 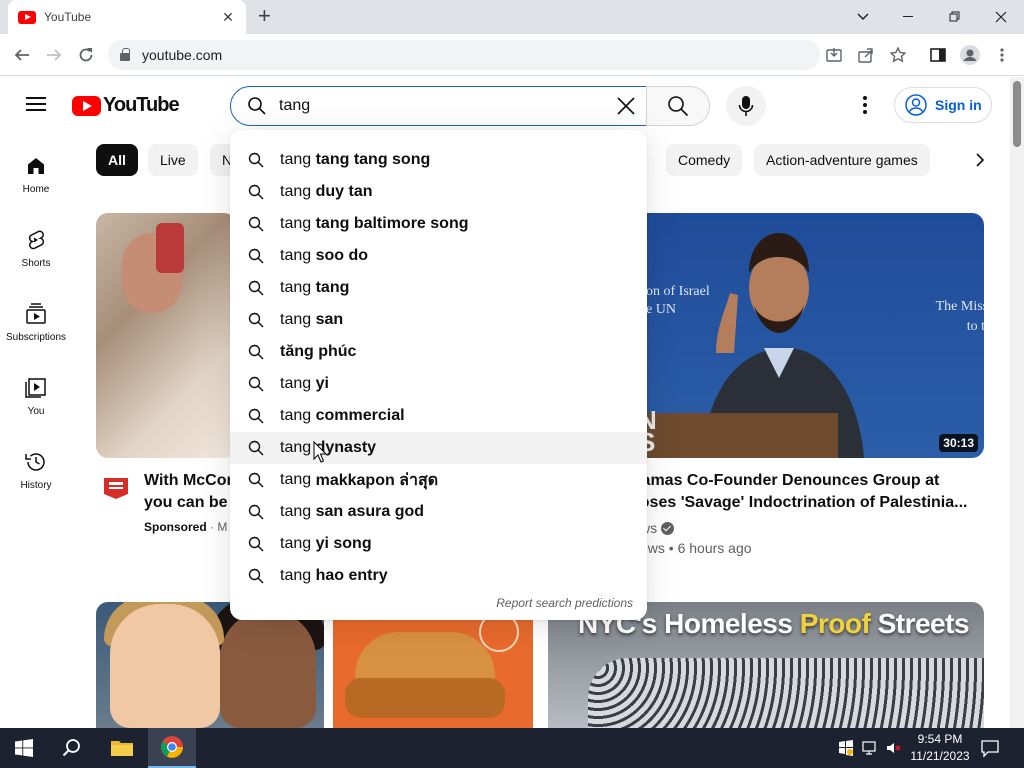 What do you see at coordinates (898, 55) in the screenshot?
I see `bookmark-star-icon` at bounding box center [898, 55].